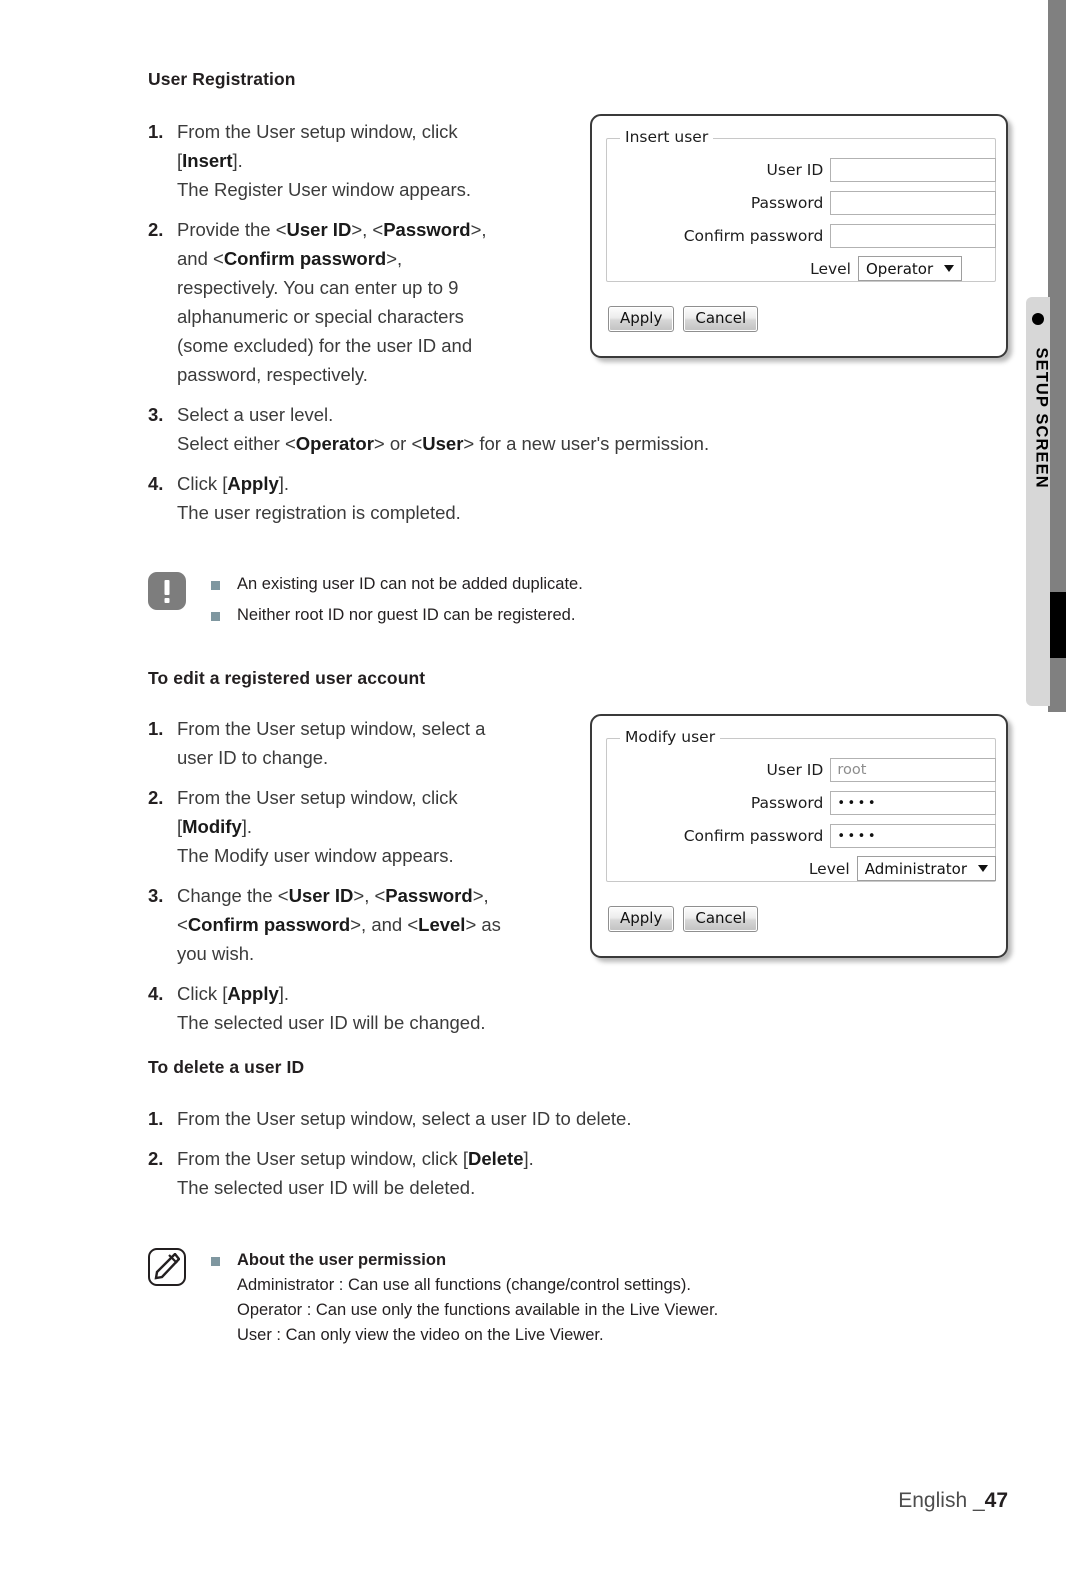 Image resolution: width=1080 pixels, height=1571 pixels. What do you see at coordinates (801, 868) in the screenshot?
I see `modify-field-level: Level Administrator` at bounding box center [801, 868].